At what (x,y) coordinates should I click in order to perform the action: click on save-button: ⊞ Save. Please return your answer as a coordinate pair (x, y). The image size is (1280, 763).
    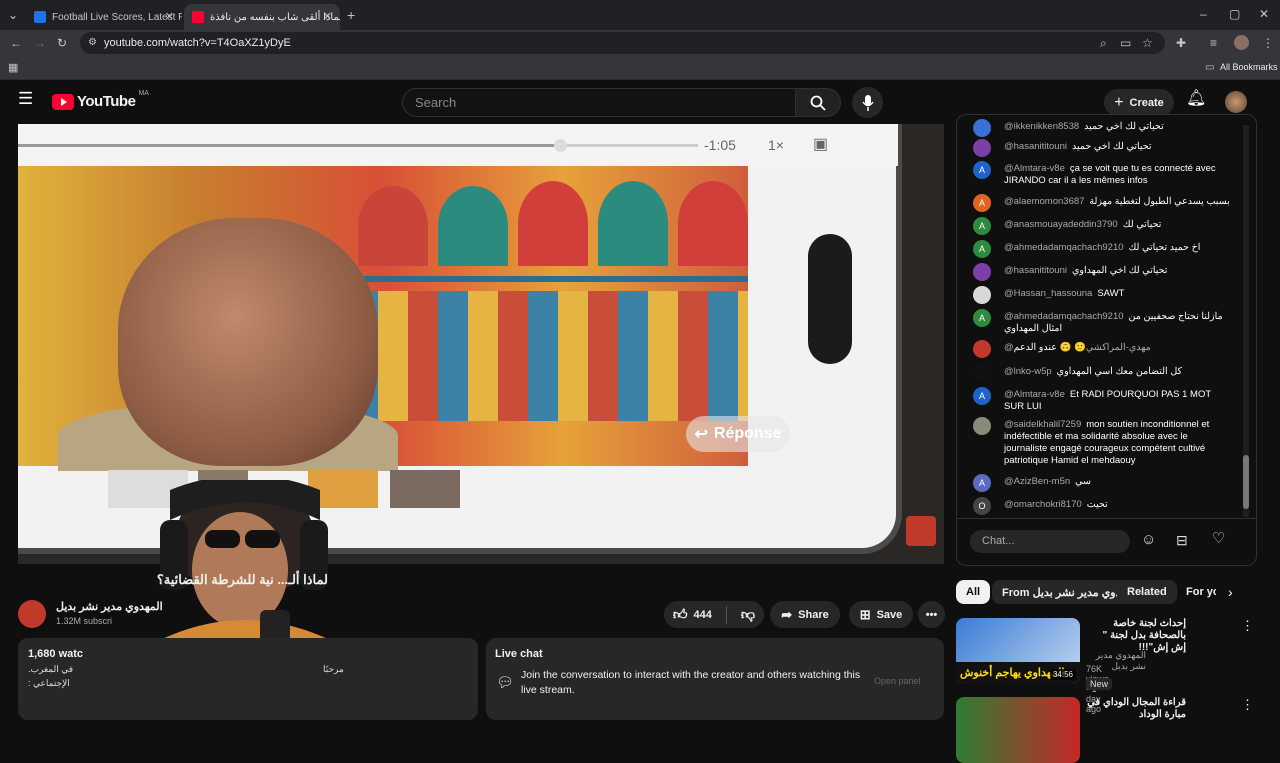
    Looking at the image, I should click on (881, 614).